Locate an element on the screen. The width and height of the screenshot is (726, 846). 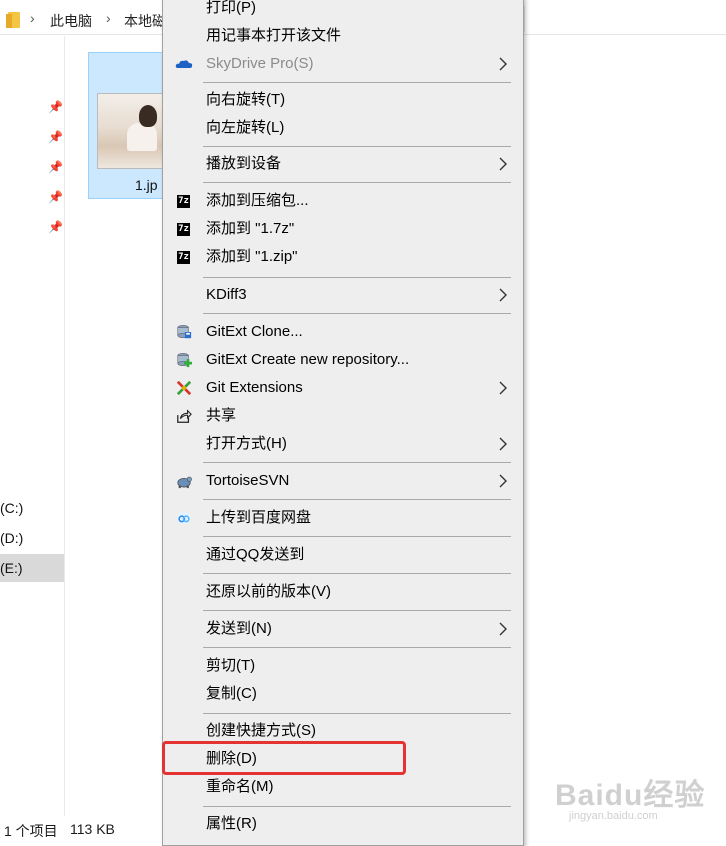
menu-item-add-zip: 7z 添加到 "1.zip" is located at coordinates (343, 257).